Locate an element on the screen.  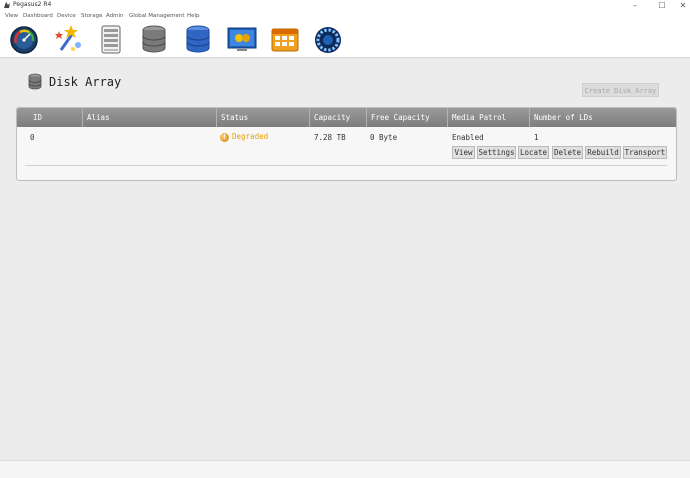
cell-free-capacity: 0 Byte is located at coordinates (384, 137).